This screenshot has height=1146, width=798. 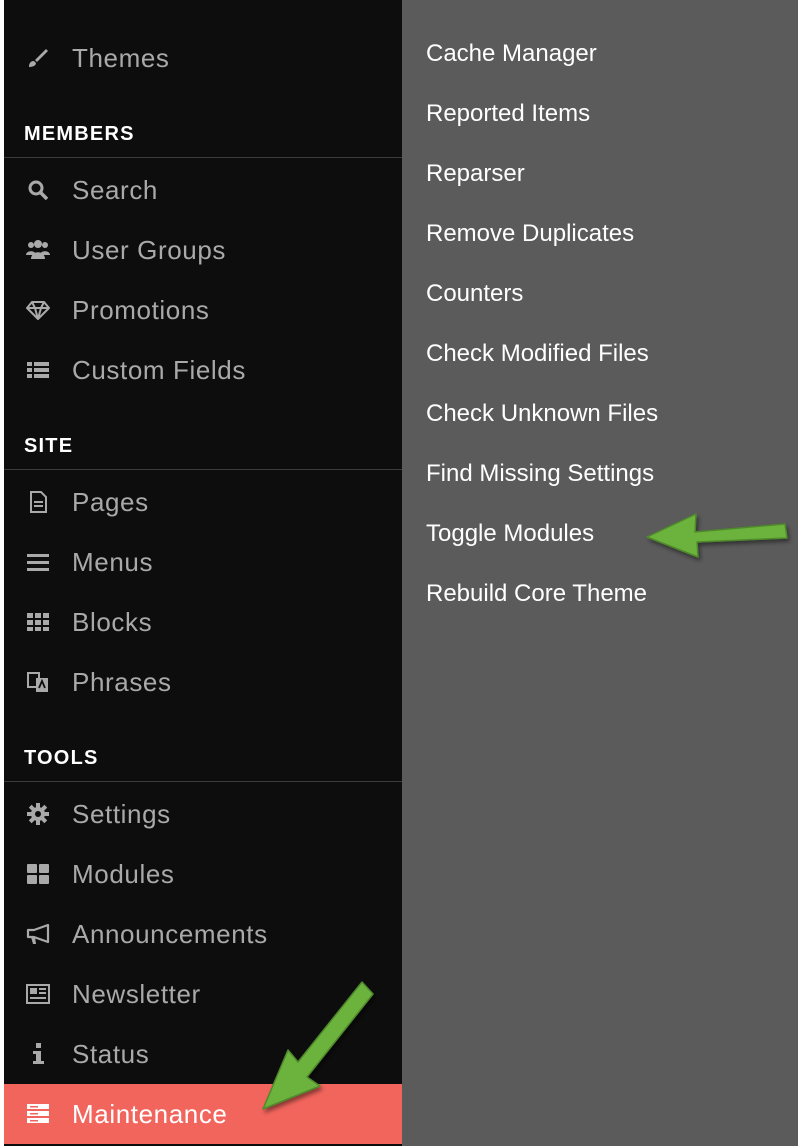 I want to click on sidebar-item-label: Search, so click(x=115, y=189).